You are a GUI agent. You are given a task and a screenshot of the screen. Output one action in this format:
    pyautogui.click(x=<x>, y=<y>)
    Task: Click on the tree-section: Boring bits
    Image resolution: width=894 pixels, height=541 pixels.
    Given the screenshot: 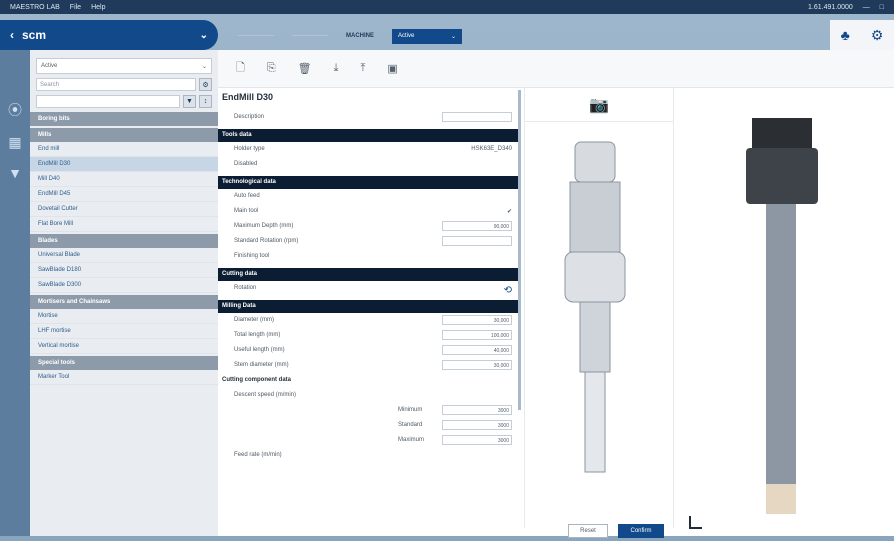 What is the action you would take?
    pyautogui.click(x=124, y=119)
    